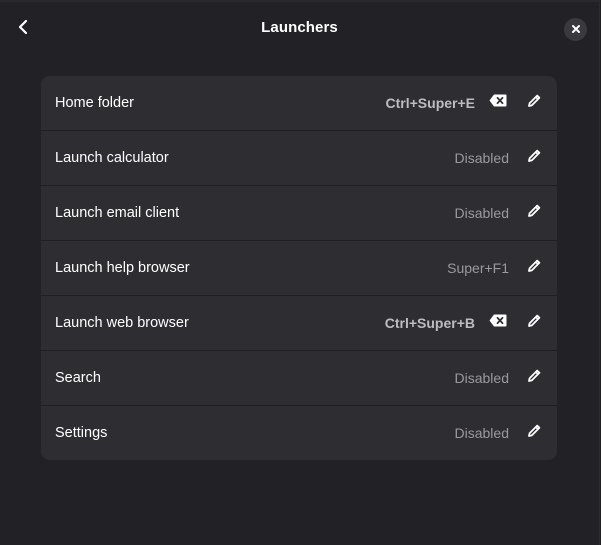 The height and width of the screenshot is (545, 601). Describe the element at coordinates (299, 158) in the screenshot. I see `shortcut-row-launch-calculator: Launch calculator Disabled` at that location.